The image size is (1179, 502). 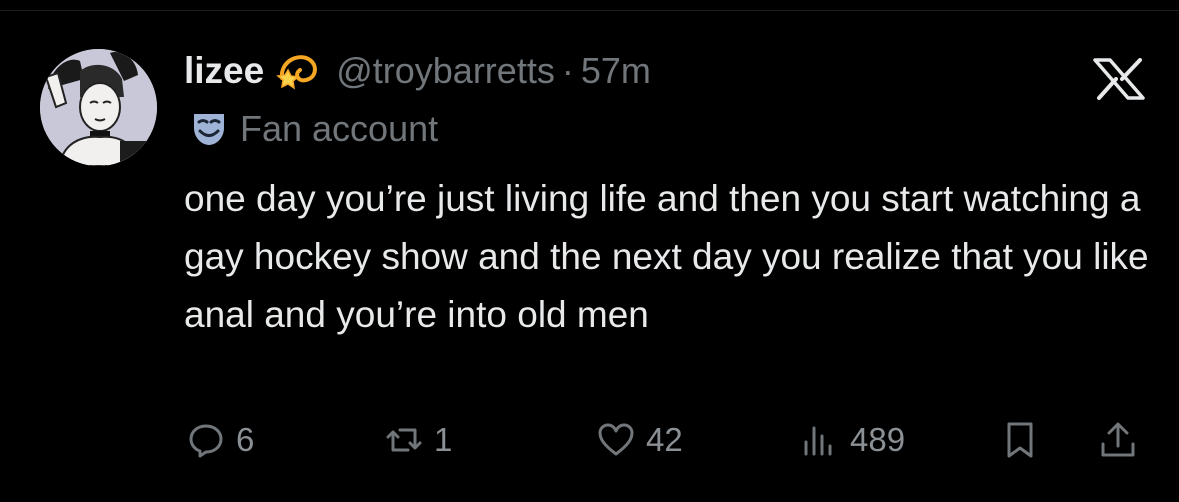 I want to click on views-button: 489, so click(x=852, y=440).